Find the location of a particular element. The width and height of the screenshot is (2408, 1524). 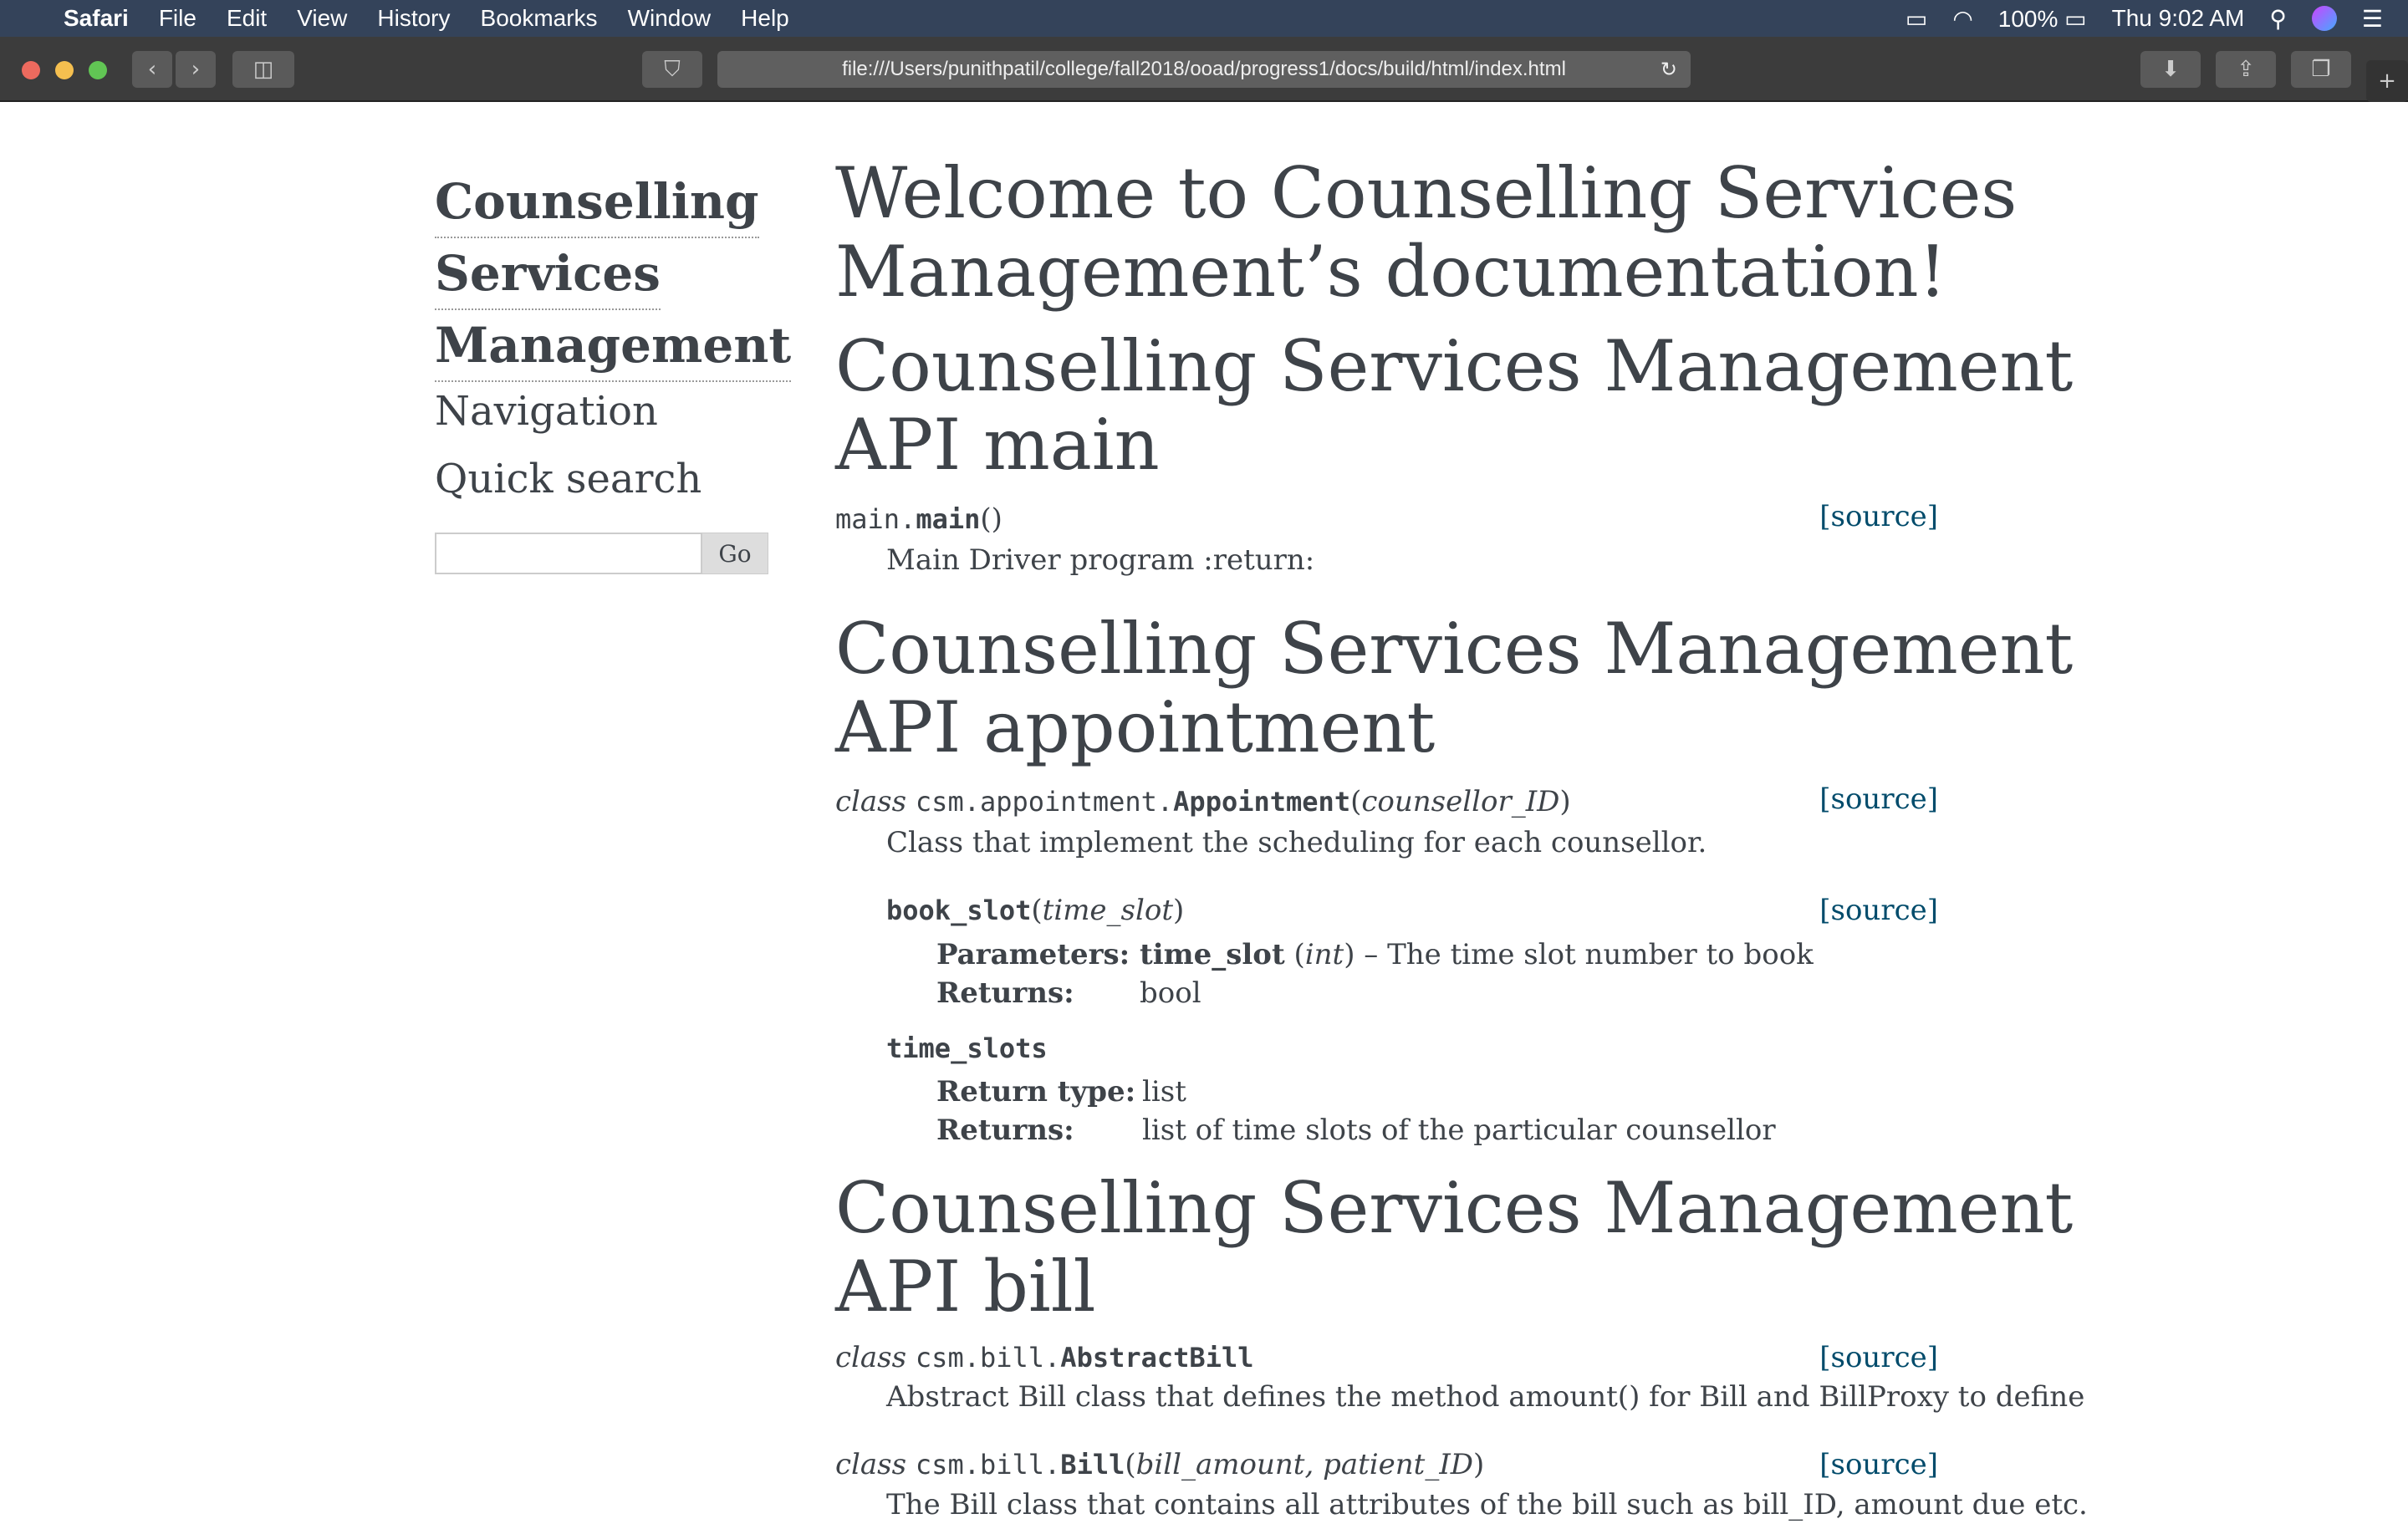

navigation-heading: Navigation is located at coordinates (547, 411).